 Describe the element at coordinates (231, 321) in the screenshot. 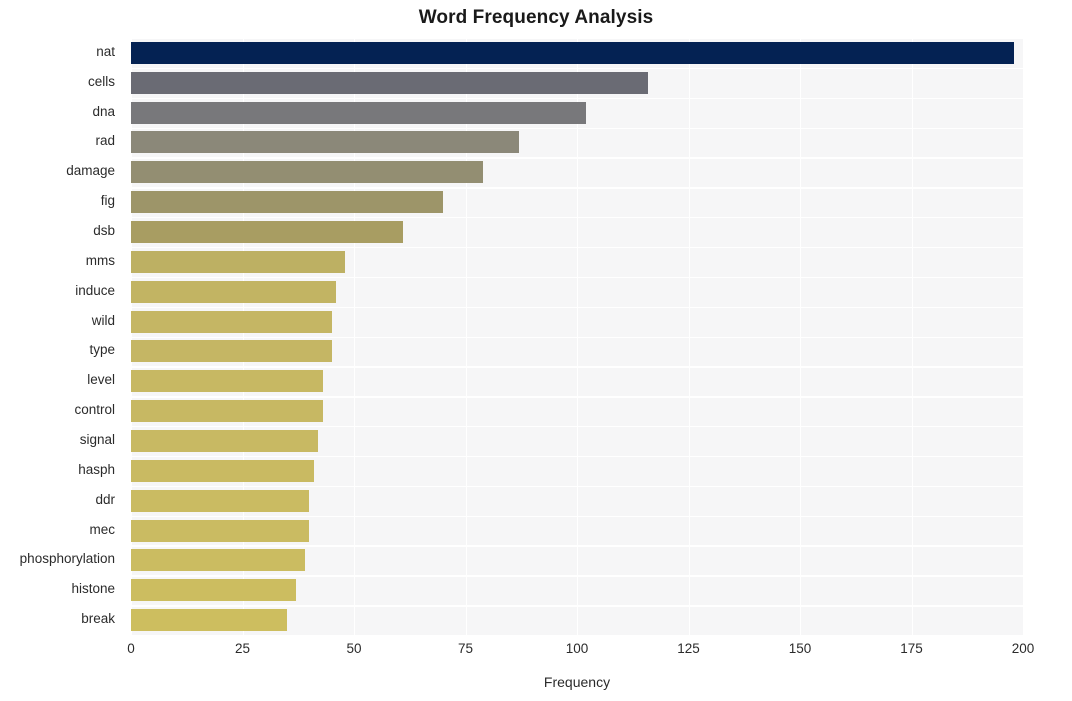

I see `bar-wild` at that location.